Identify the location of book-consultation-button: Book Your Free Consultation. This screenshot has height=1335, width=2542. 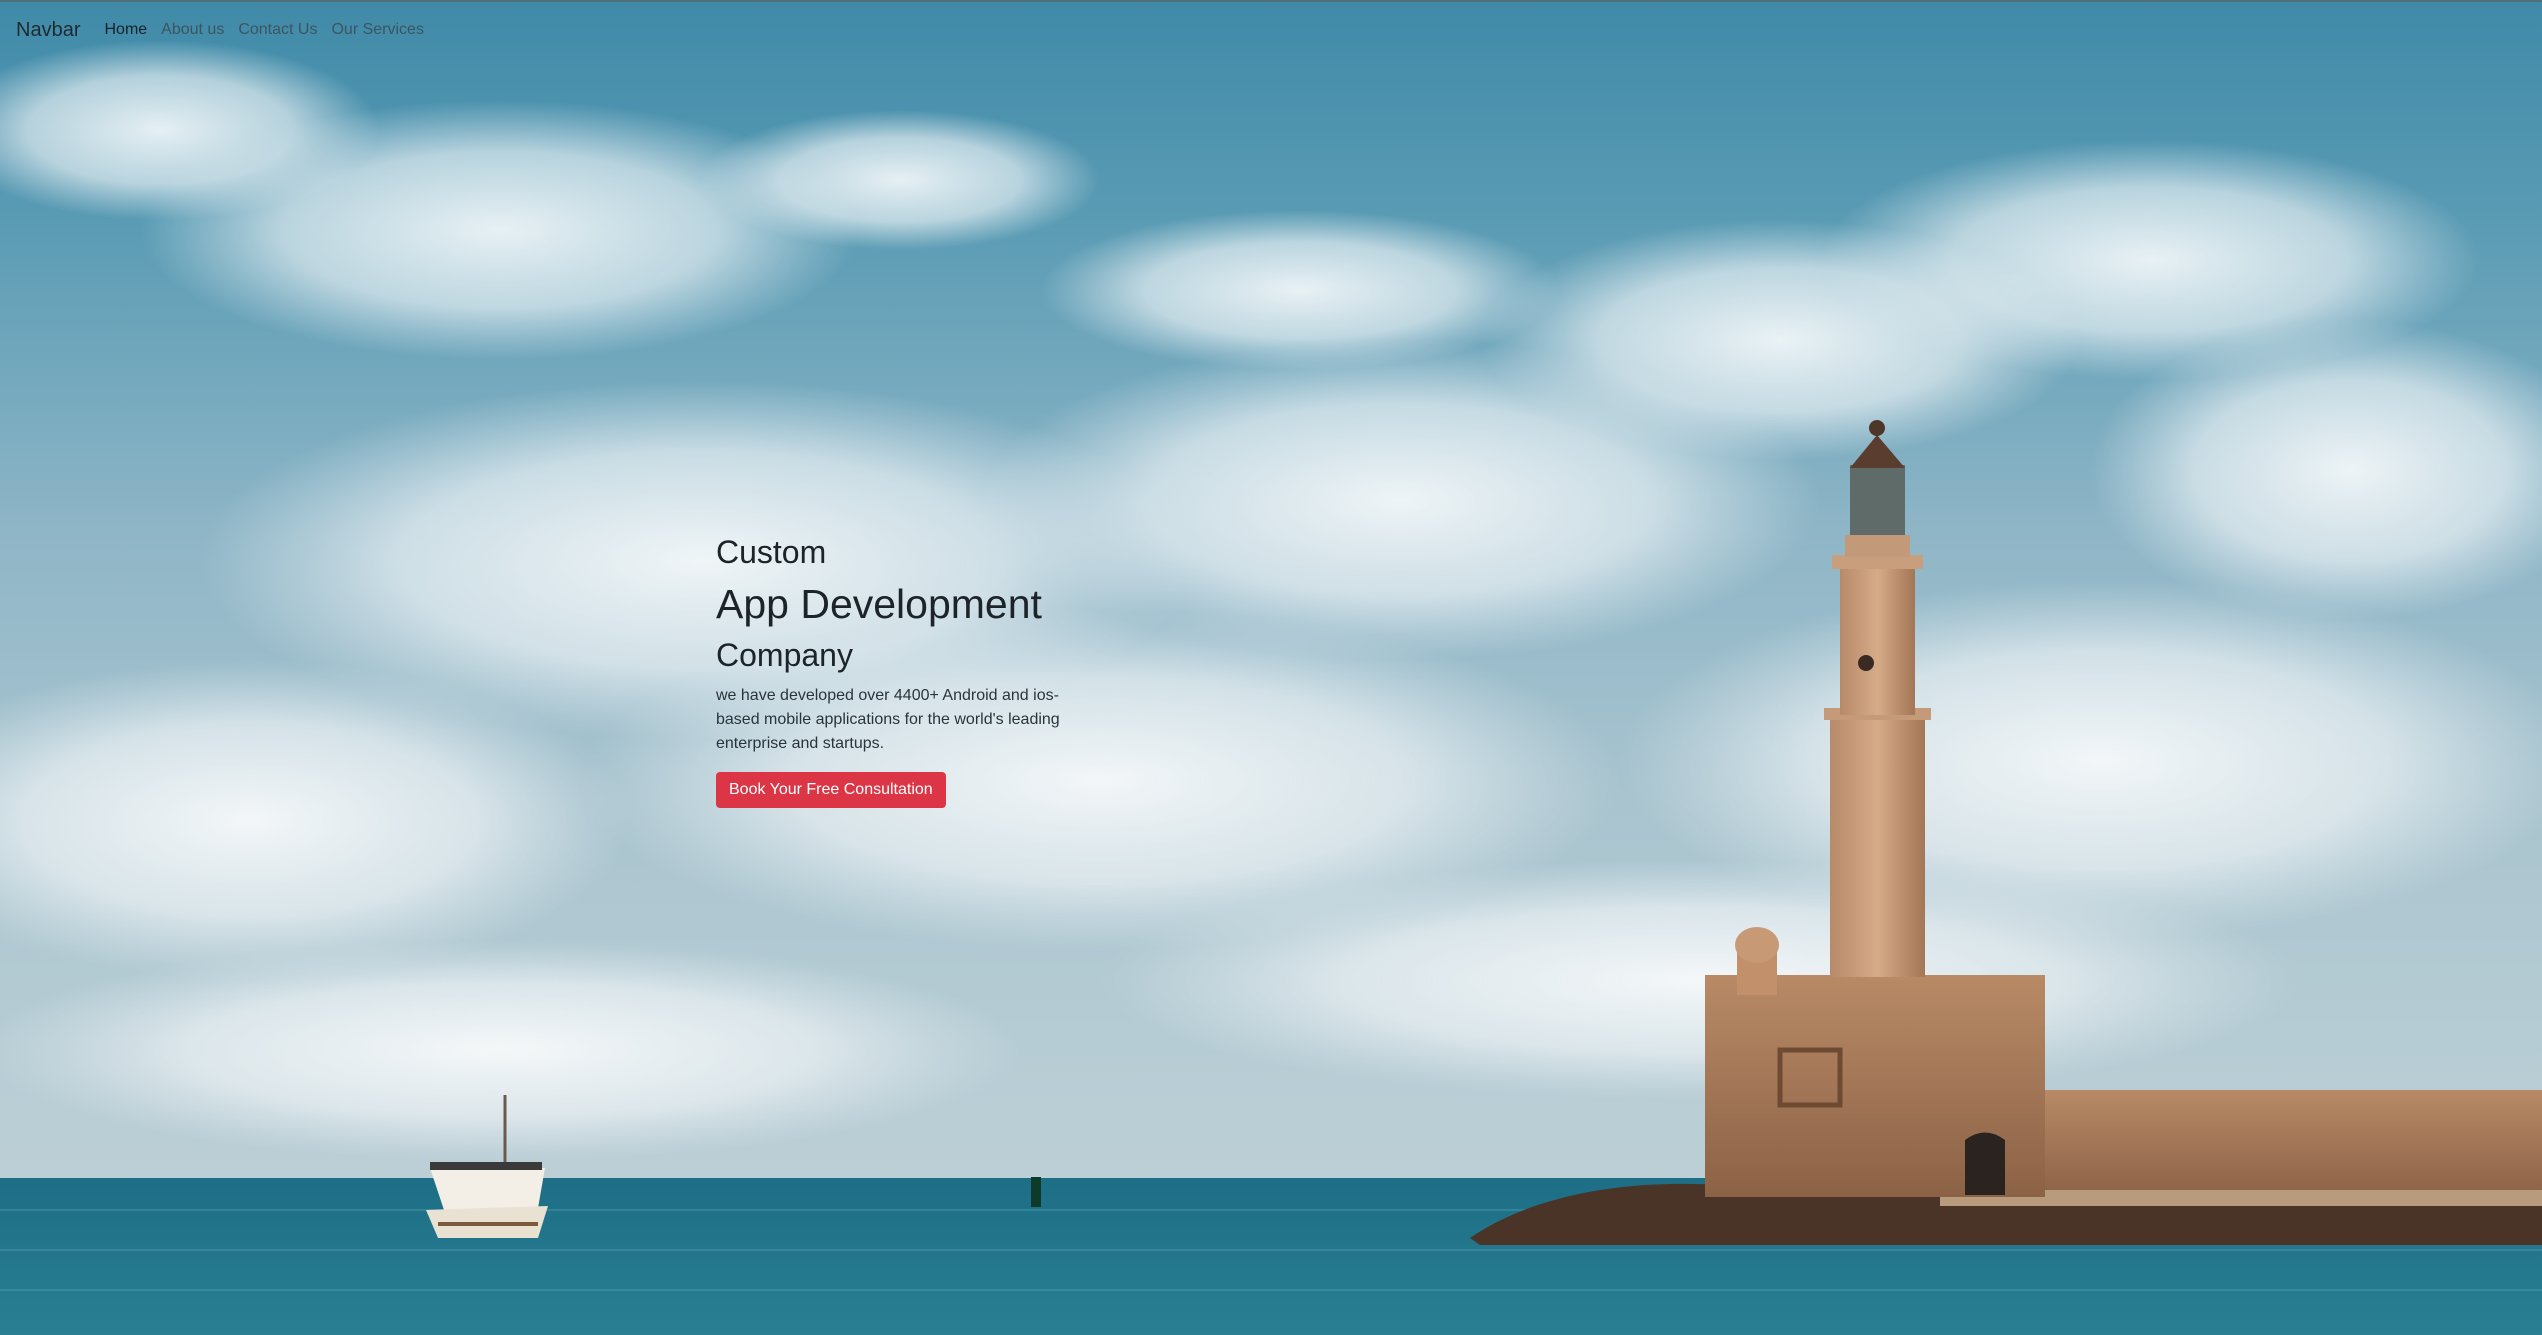
(831, 790).